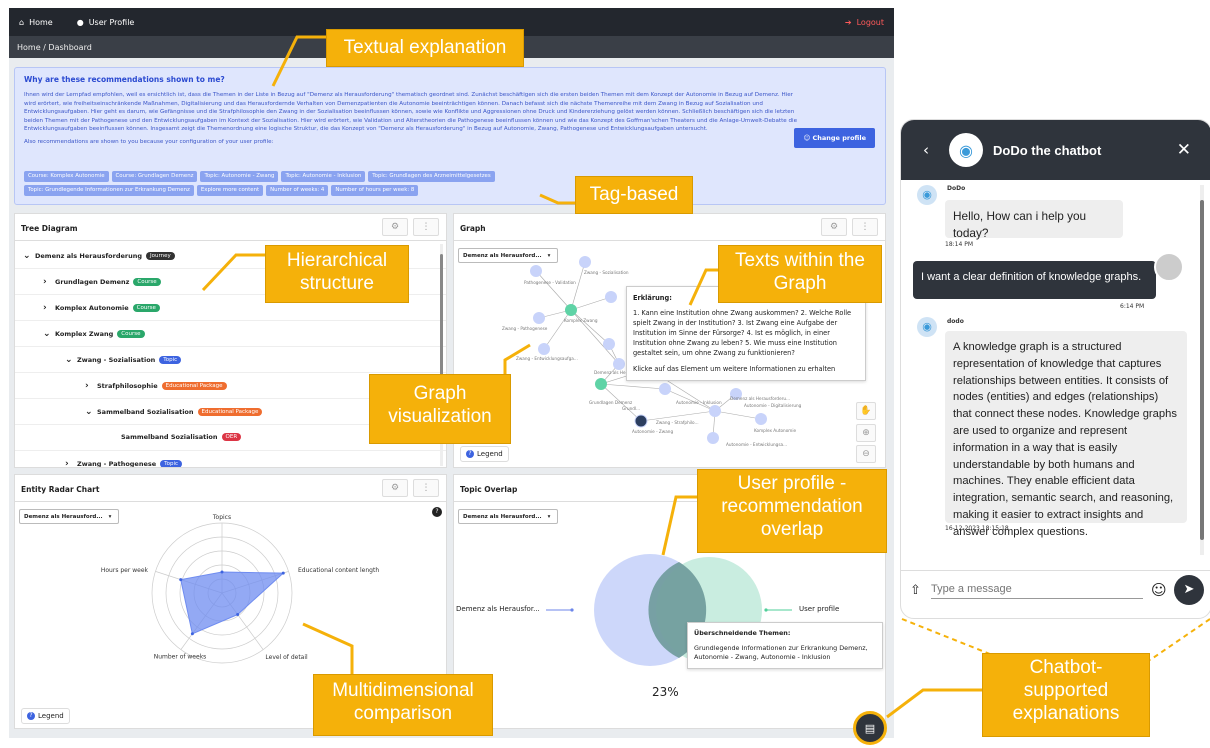 The image size is (1210, 748). What do you see at coordinates (1034, 220) in the screenshot?
I see `bot-message: Hello, How can i help you today?` at bounding box center [1034, 220].